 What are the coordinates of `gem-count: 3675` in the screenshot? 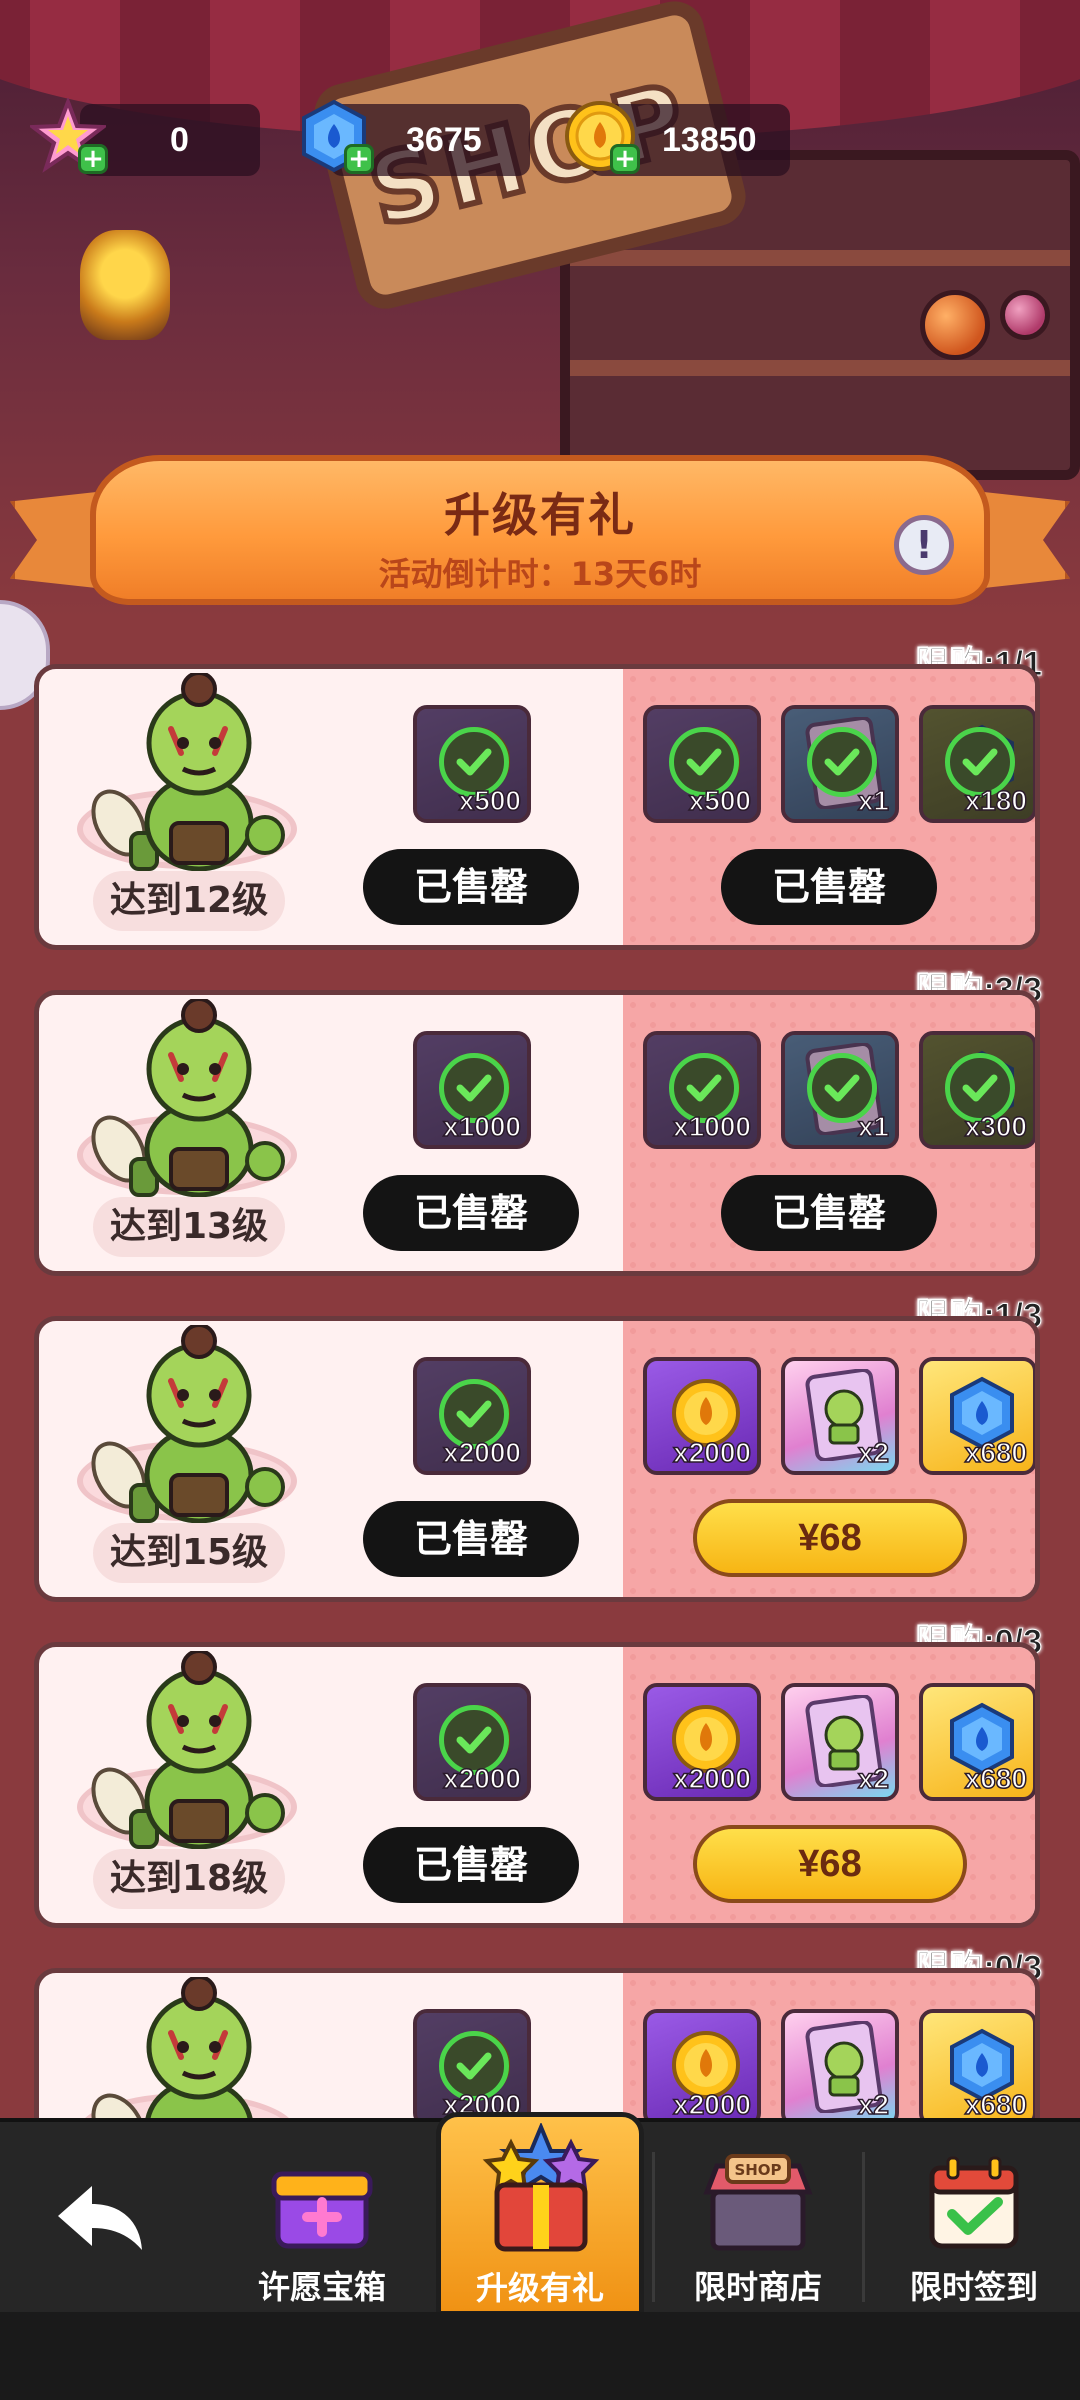 It's located at (444, 140).